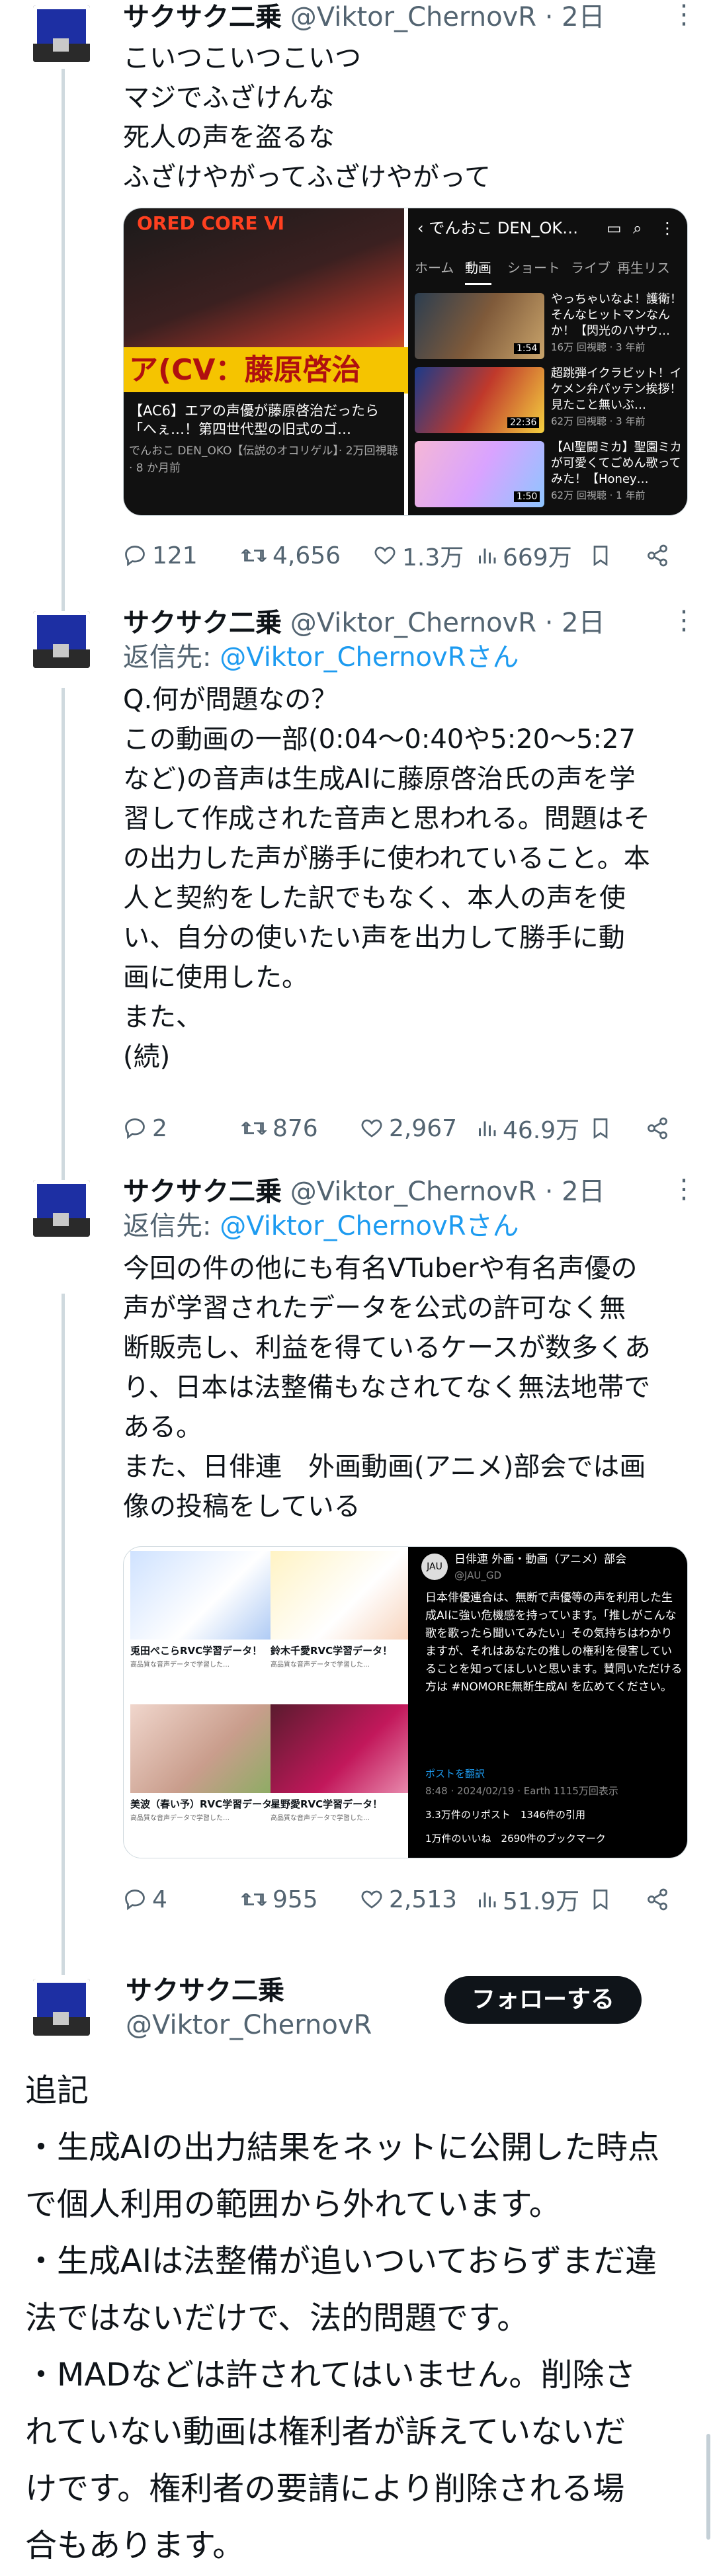 The image size is (713, 2576). Describe the element at coordinates (527, 496) in the screenshot. I see `video-duration: 1:50` at that location.